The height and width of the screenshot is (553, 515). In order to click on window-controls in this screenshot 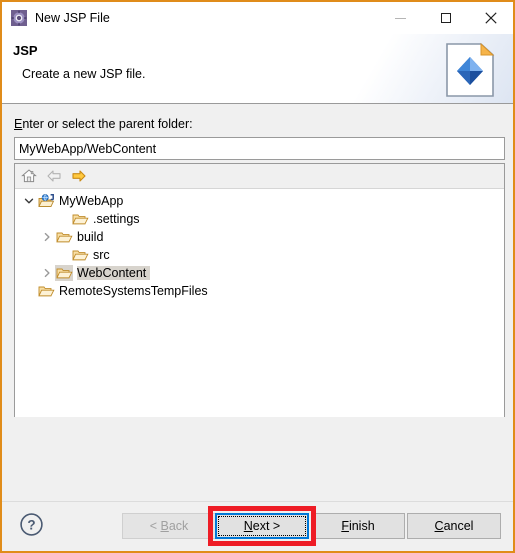, I will do `click(445, 18)`.